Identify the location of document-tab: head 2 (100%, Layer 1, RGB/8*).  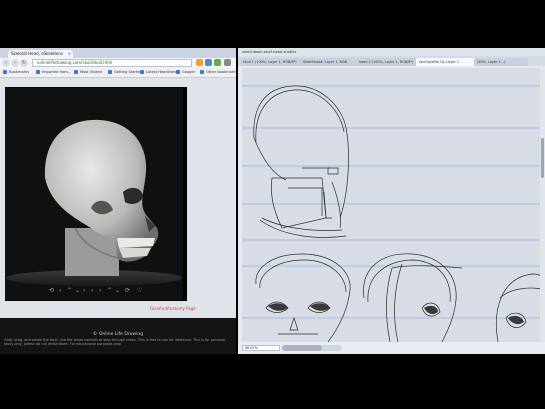
(388, 62).